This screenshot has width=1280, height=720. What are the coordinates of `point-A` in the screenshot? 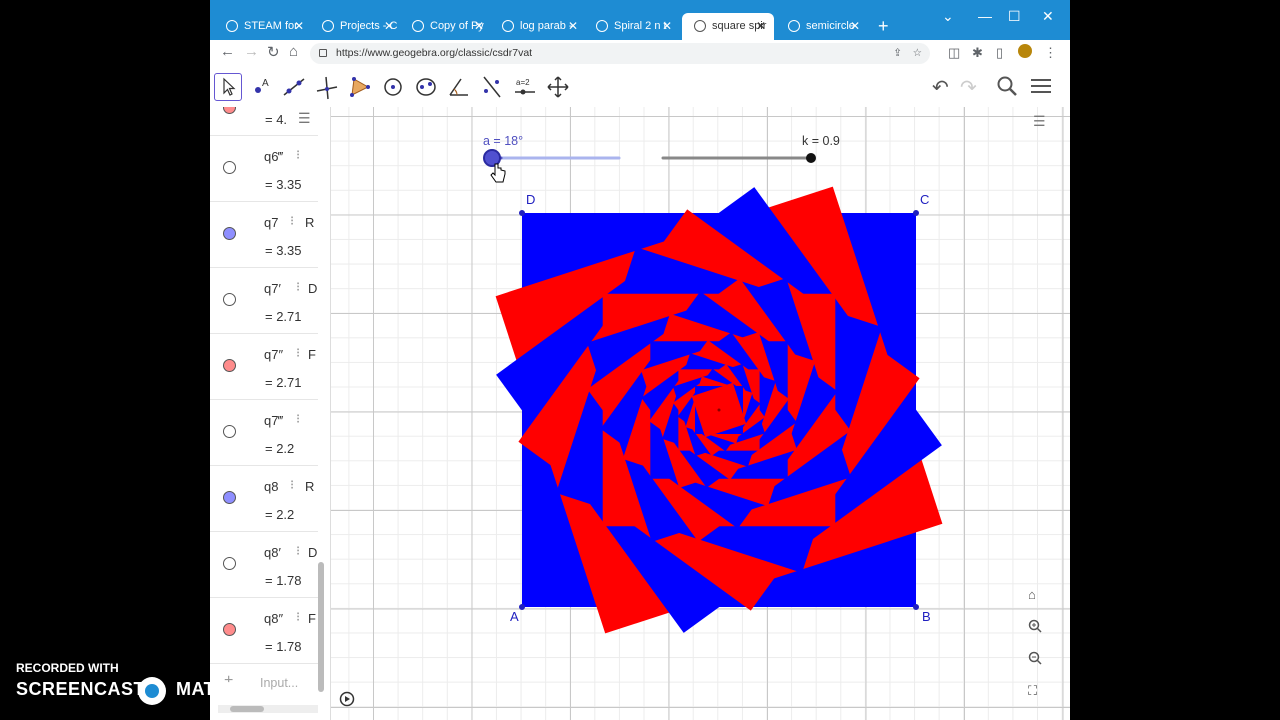 It's located at (522, 607).